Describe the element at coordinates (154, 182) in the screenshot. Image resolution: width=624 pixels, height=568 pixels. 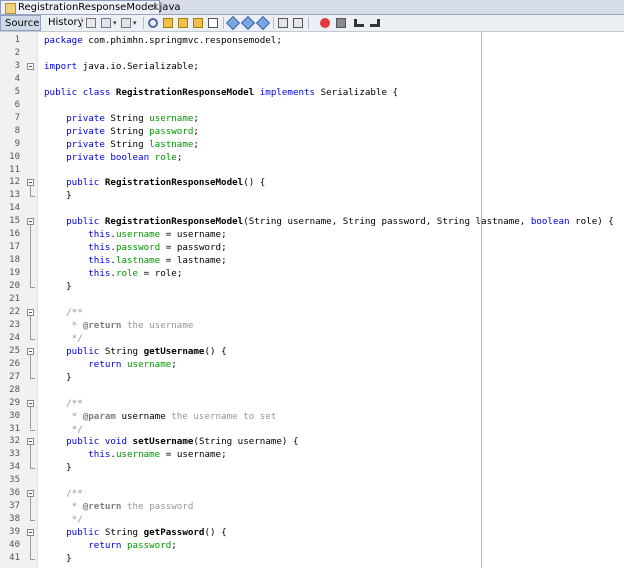
I see `code-line: public RegistrationResponseModel() {` at that location.